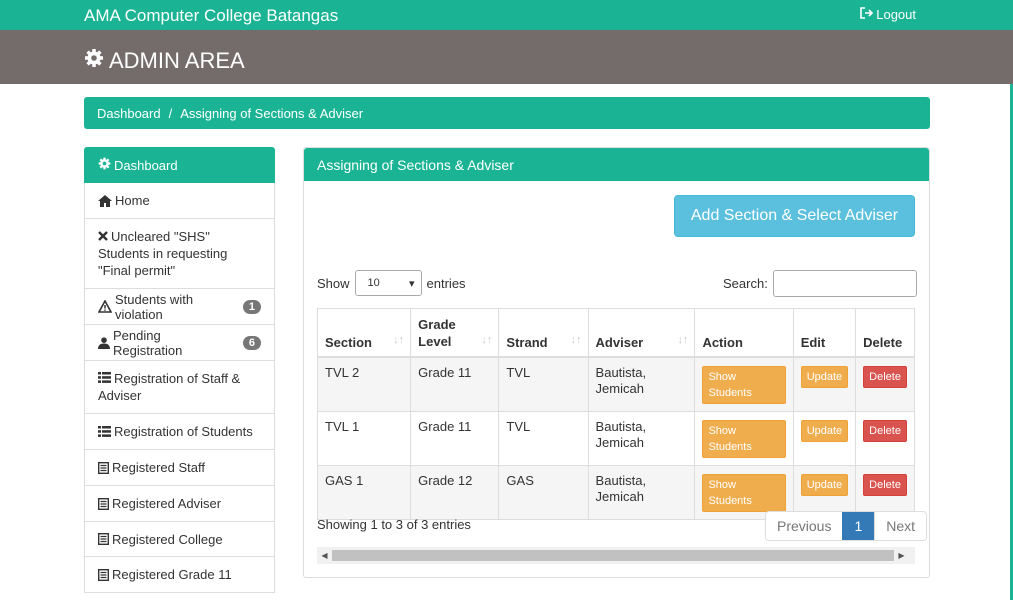  I want to click on sidebar-item-label: Registration of Staff & Adviser, so click(169, 387).